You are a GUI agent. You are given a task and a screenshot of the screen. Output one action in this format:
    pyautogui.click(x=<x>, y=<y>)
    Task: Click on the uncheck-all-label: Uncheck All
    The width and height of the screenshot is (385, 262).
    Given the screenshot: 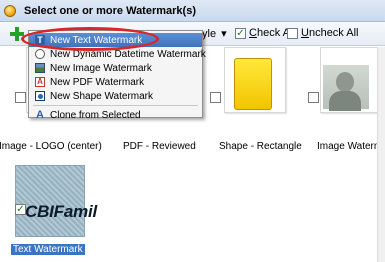 What is the action you would take?
    pyautogui.click(x=330, y=33)
    